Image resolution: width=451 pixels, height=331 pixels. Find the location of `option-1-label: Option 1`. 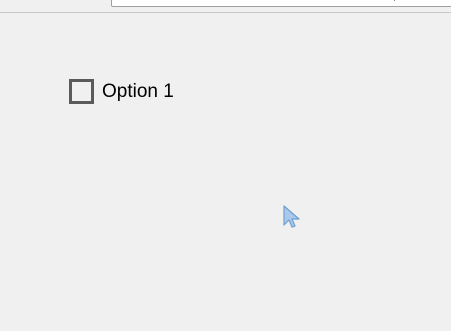

option-1-label: Option 1 is located at coordinates (138, 91).